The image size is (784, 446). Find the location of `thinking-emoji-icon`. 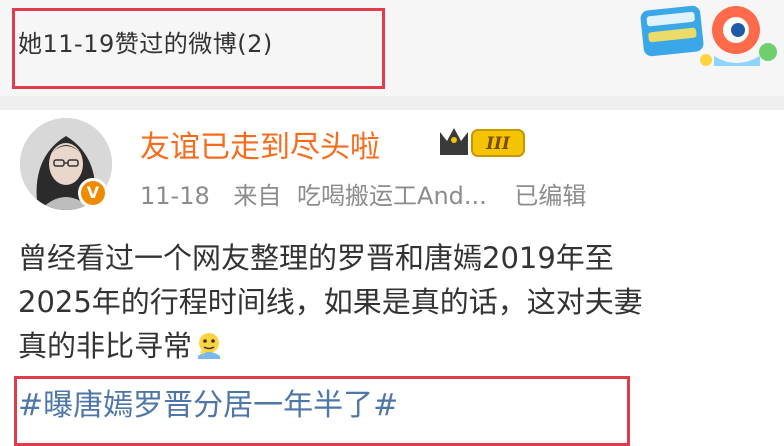

thinking-emoji-icon is located at coordinates (209, 346).